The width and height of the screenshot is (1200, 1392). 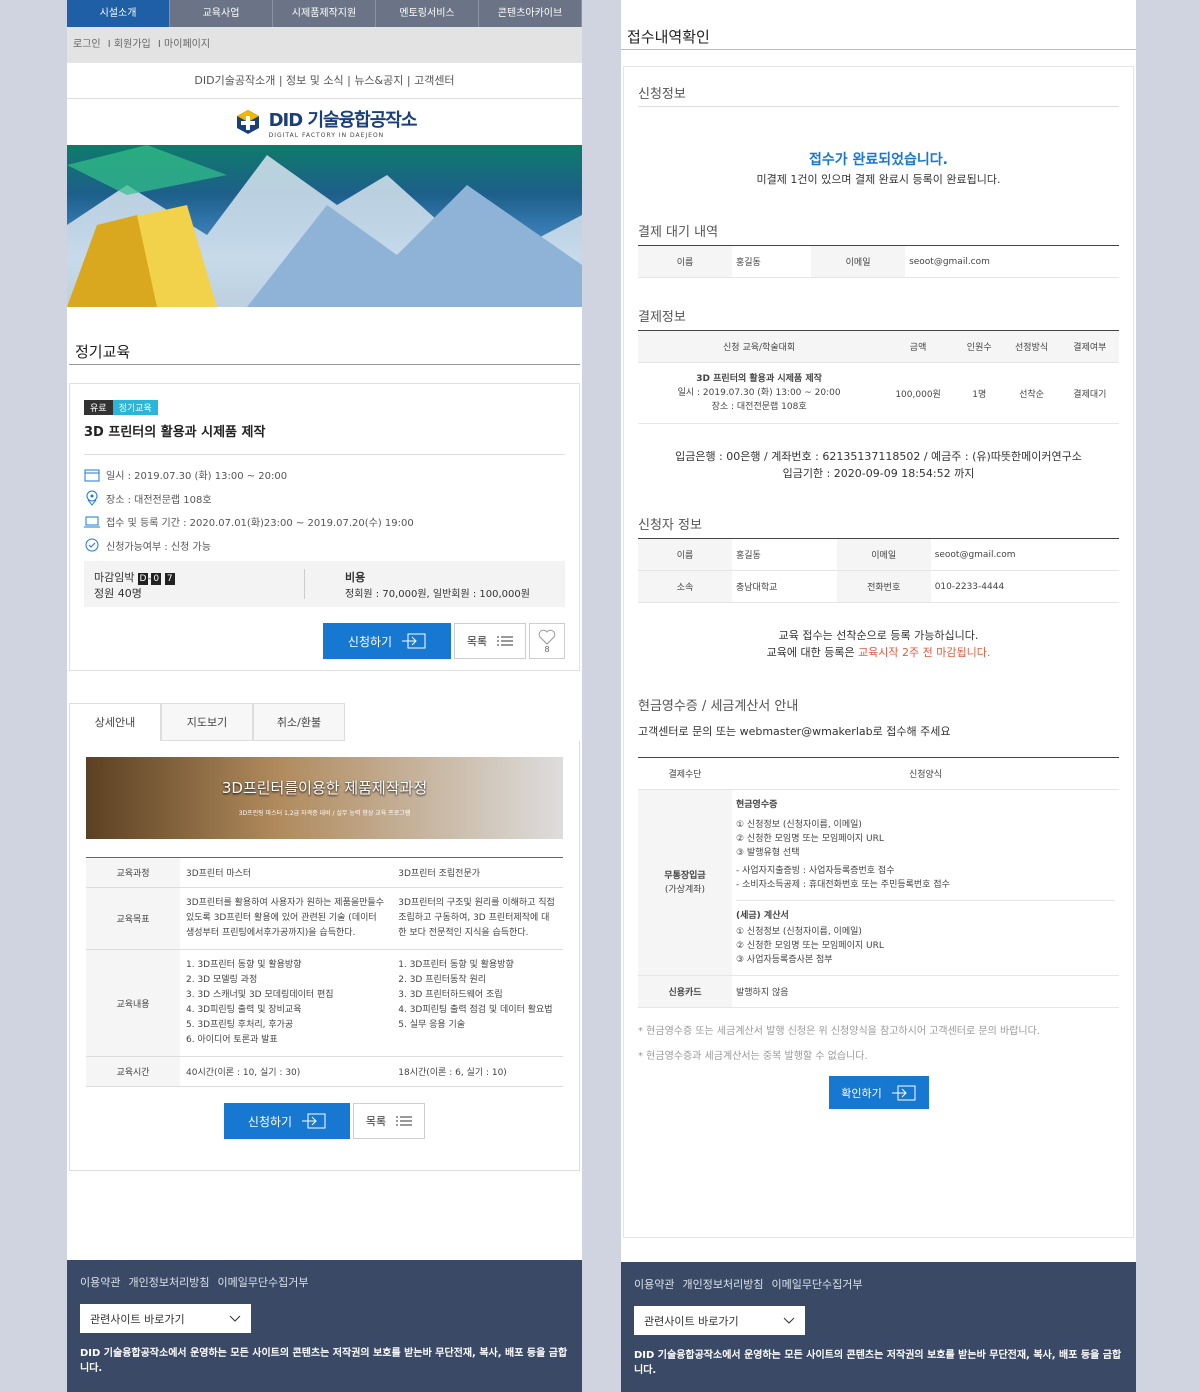 I want to click on cell: 인원수, so click(x=979, y=346).